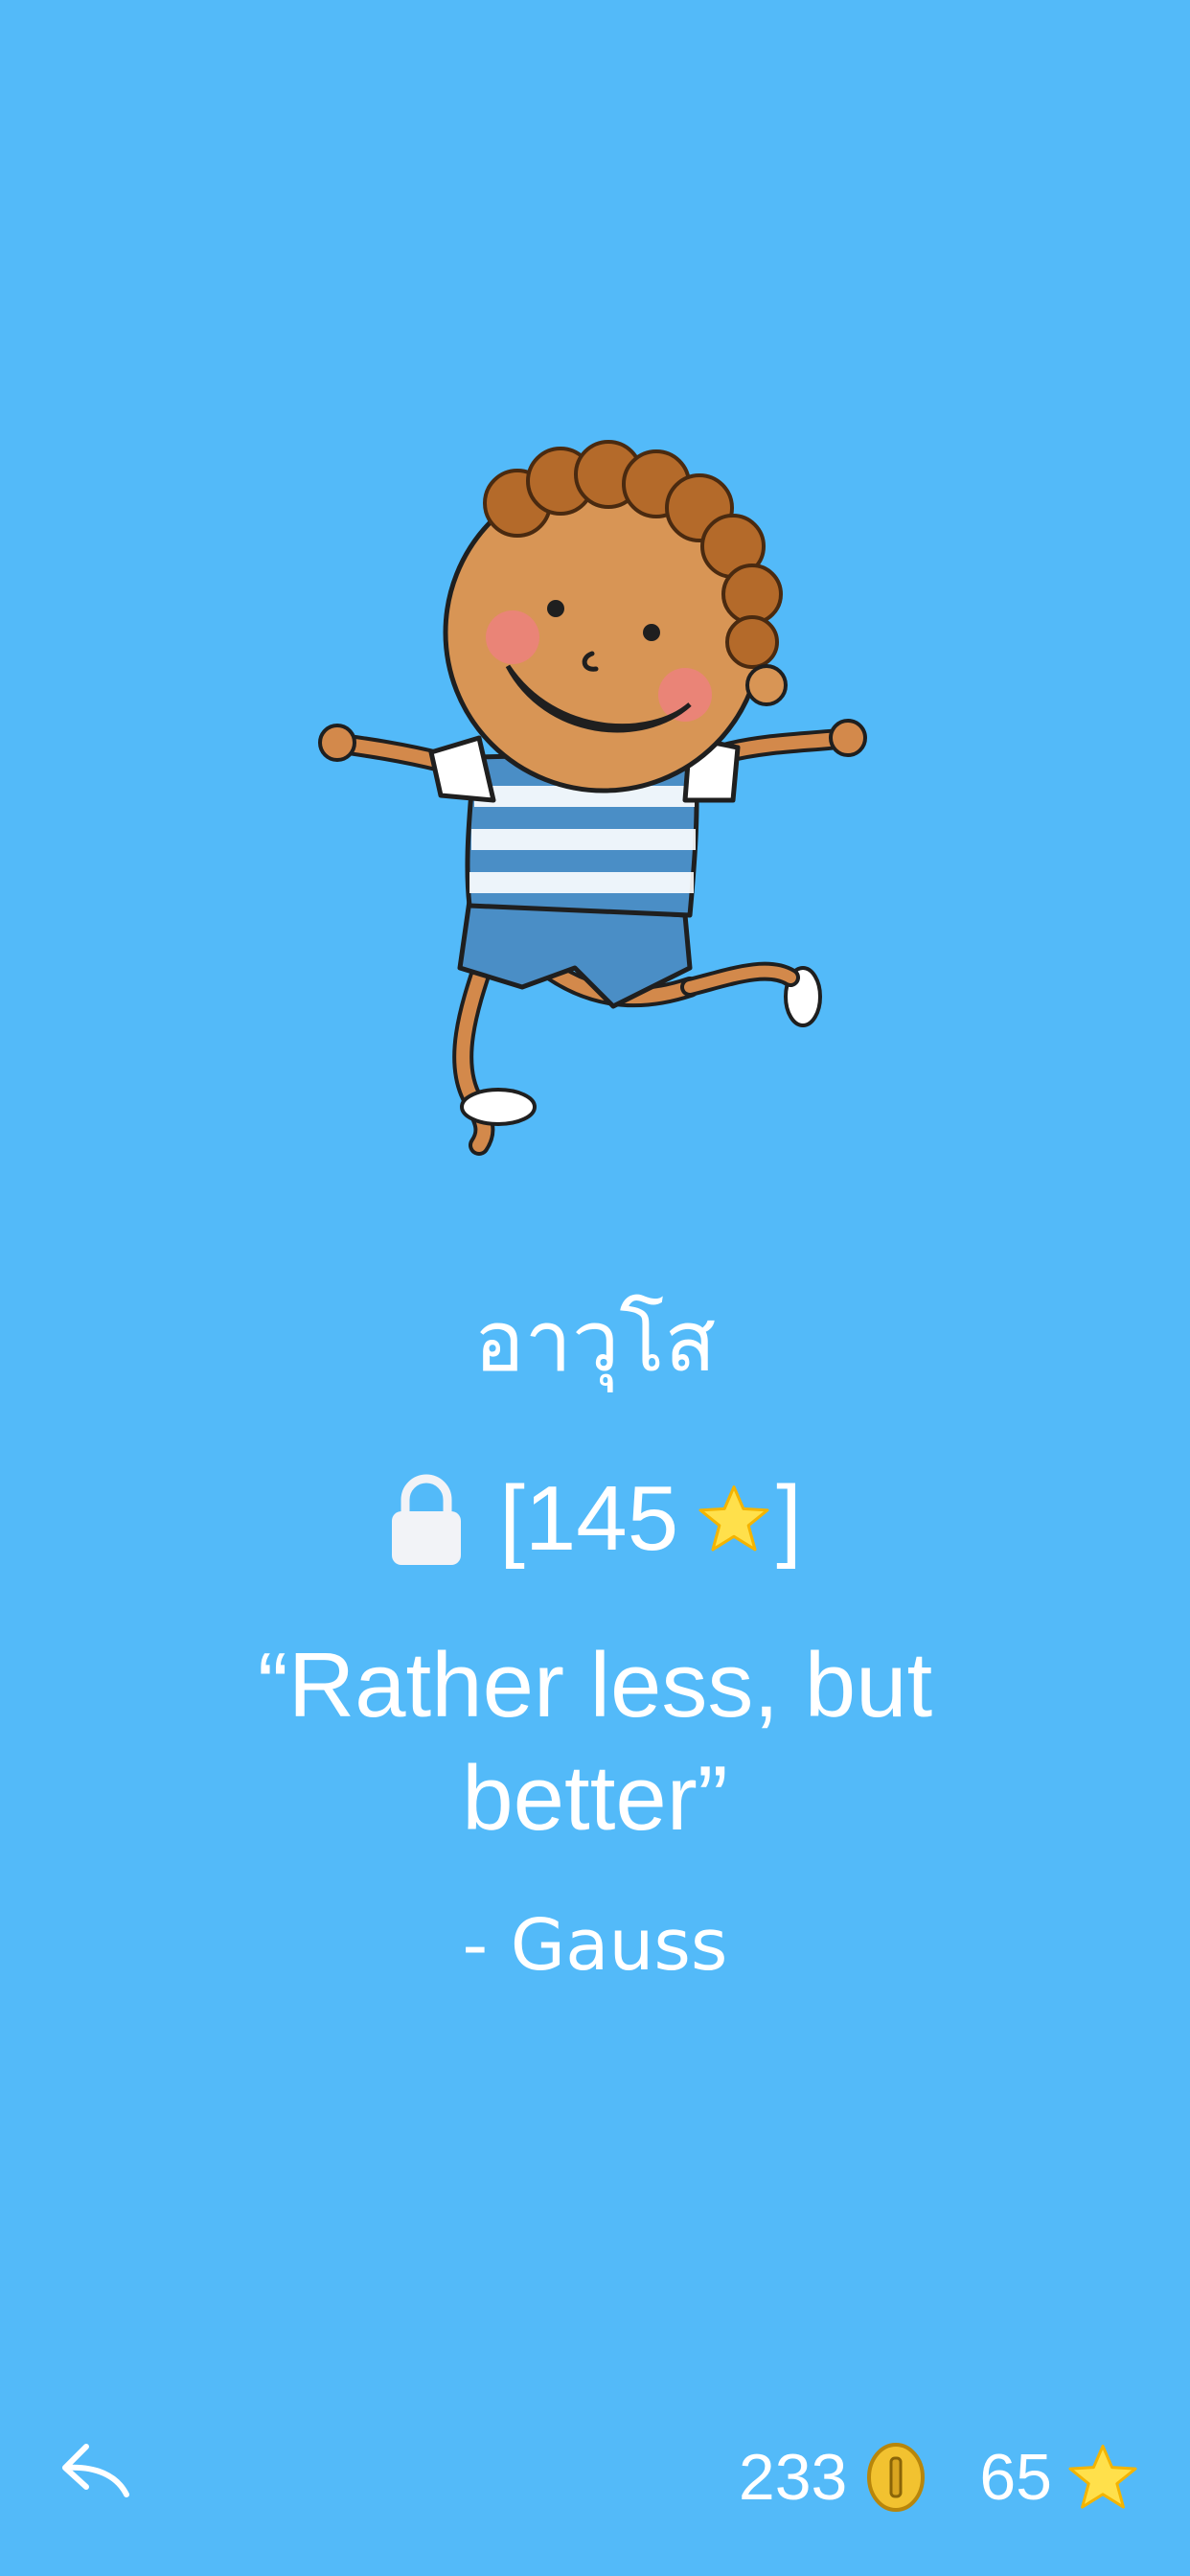 This screenshot has width=1190, height=2576. I want to click on character-illustration, so click(592, 798).